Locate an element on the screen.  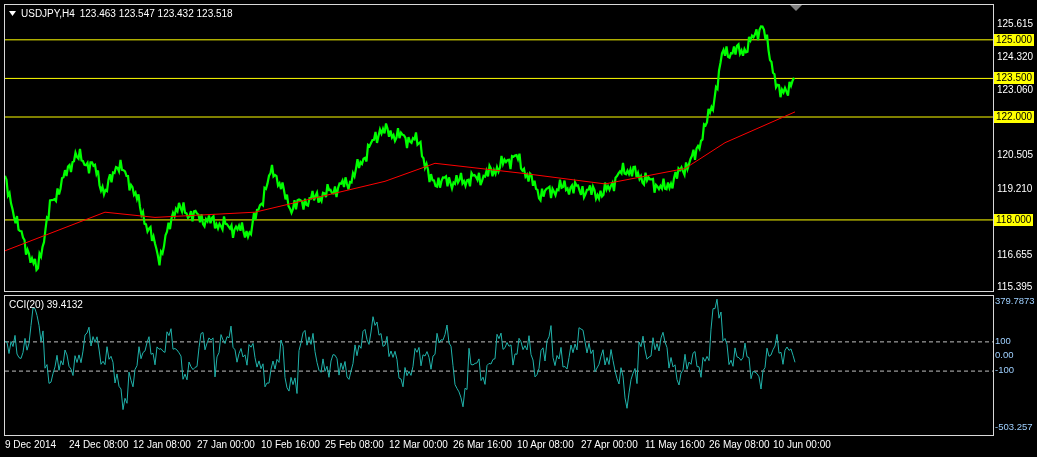
price-axis-label: 120.505 is located at coordinates (1015, 155).